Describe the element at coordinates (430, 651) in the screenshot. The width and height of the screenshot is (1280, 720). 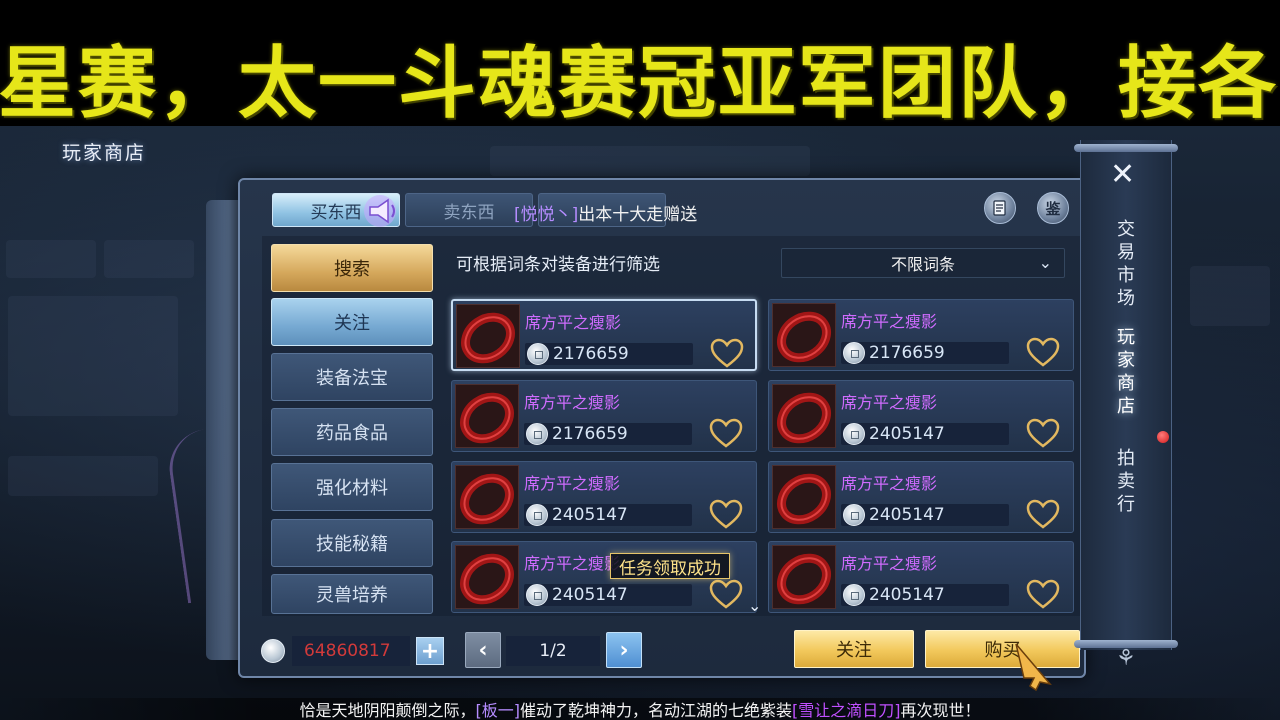
I see `add-funds-button: +` at that location.